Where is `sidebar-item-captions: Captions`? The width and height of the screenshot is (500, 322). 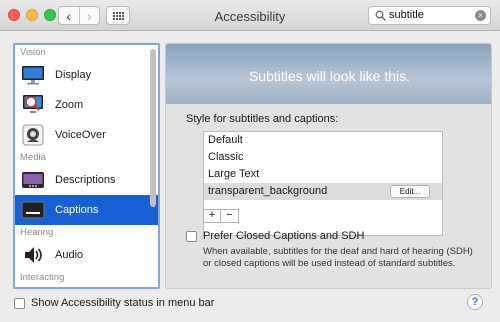
sidebar-item-captions: Captions is located at coordinates (86, 210).